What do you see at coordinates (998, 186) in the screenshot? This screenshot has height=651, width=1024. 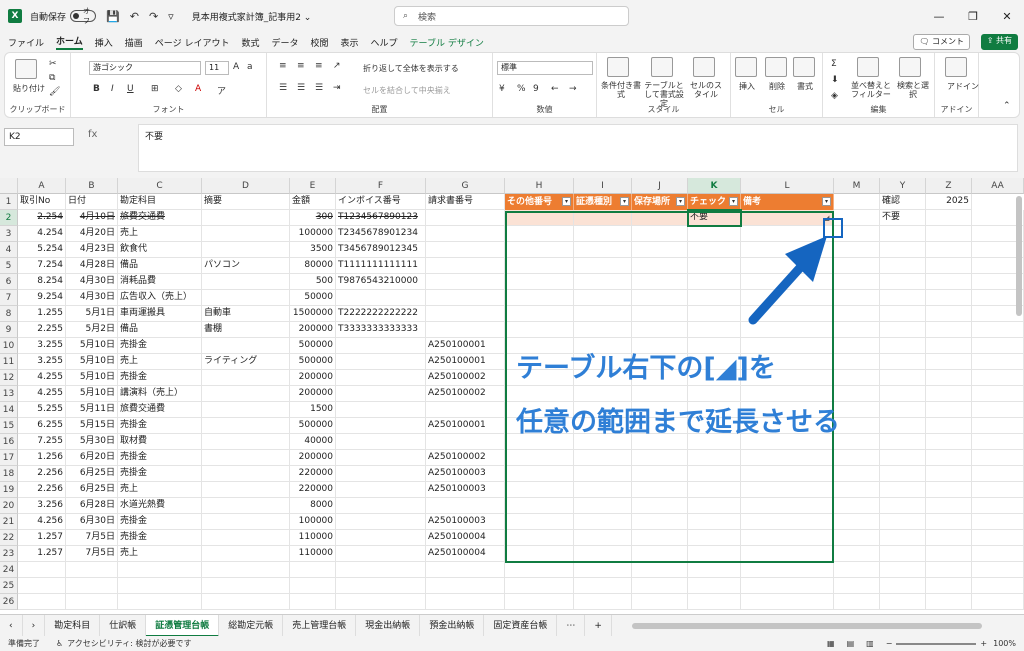 I see `column-header-AA: AA` at bounding box center [998, 186].